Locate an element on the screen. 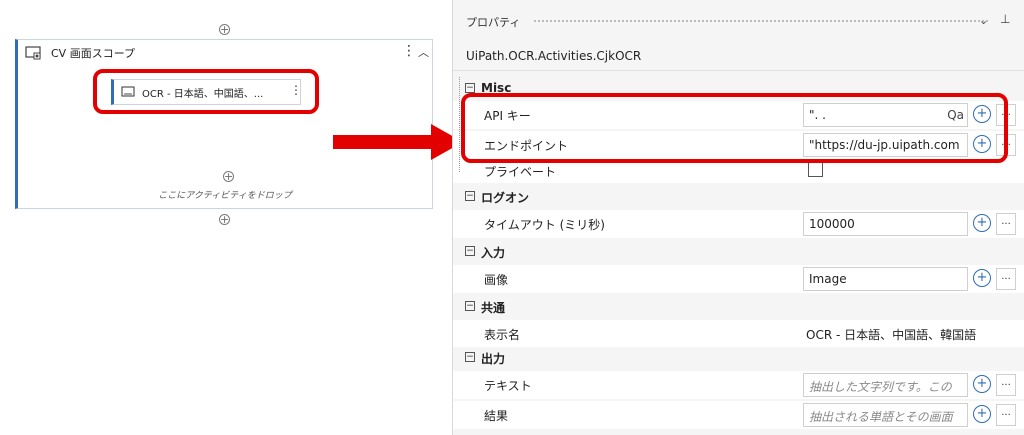 The image size is (1024, 435). scope-title: CV 画面スコープ is located at coordinates (93, 53).